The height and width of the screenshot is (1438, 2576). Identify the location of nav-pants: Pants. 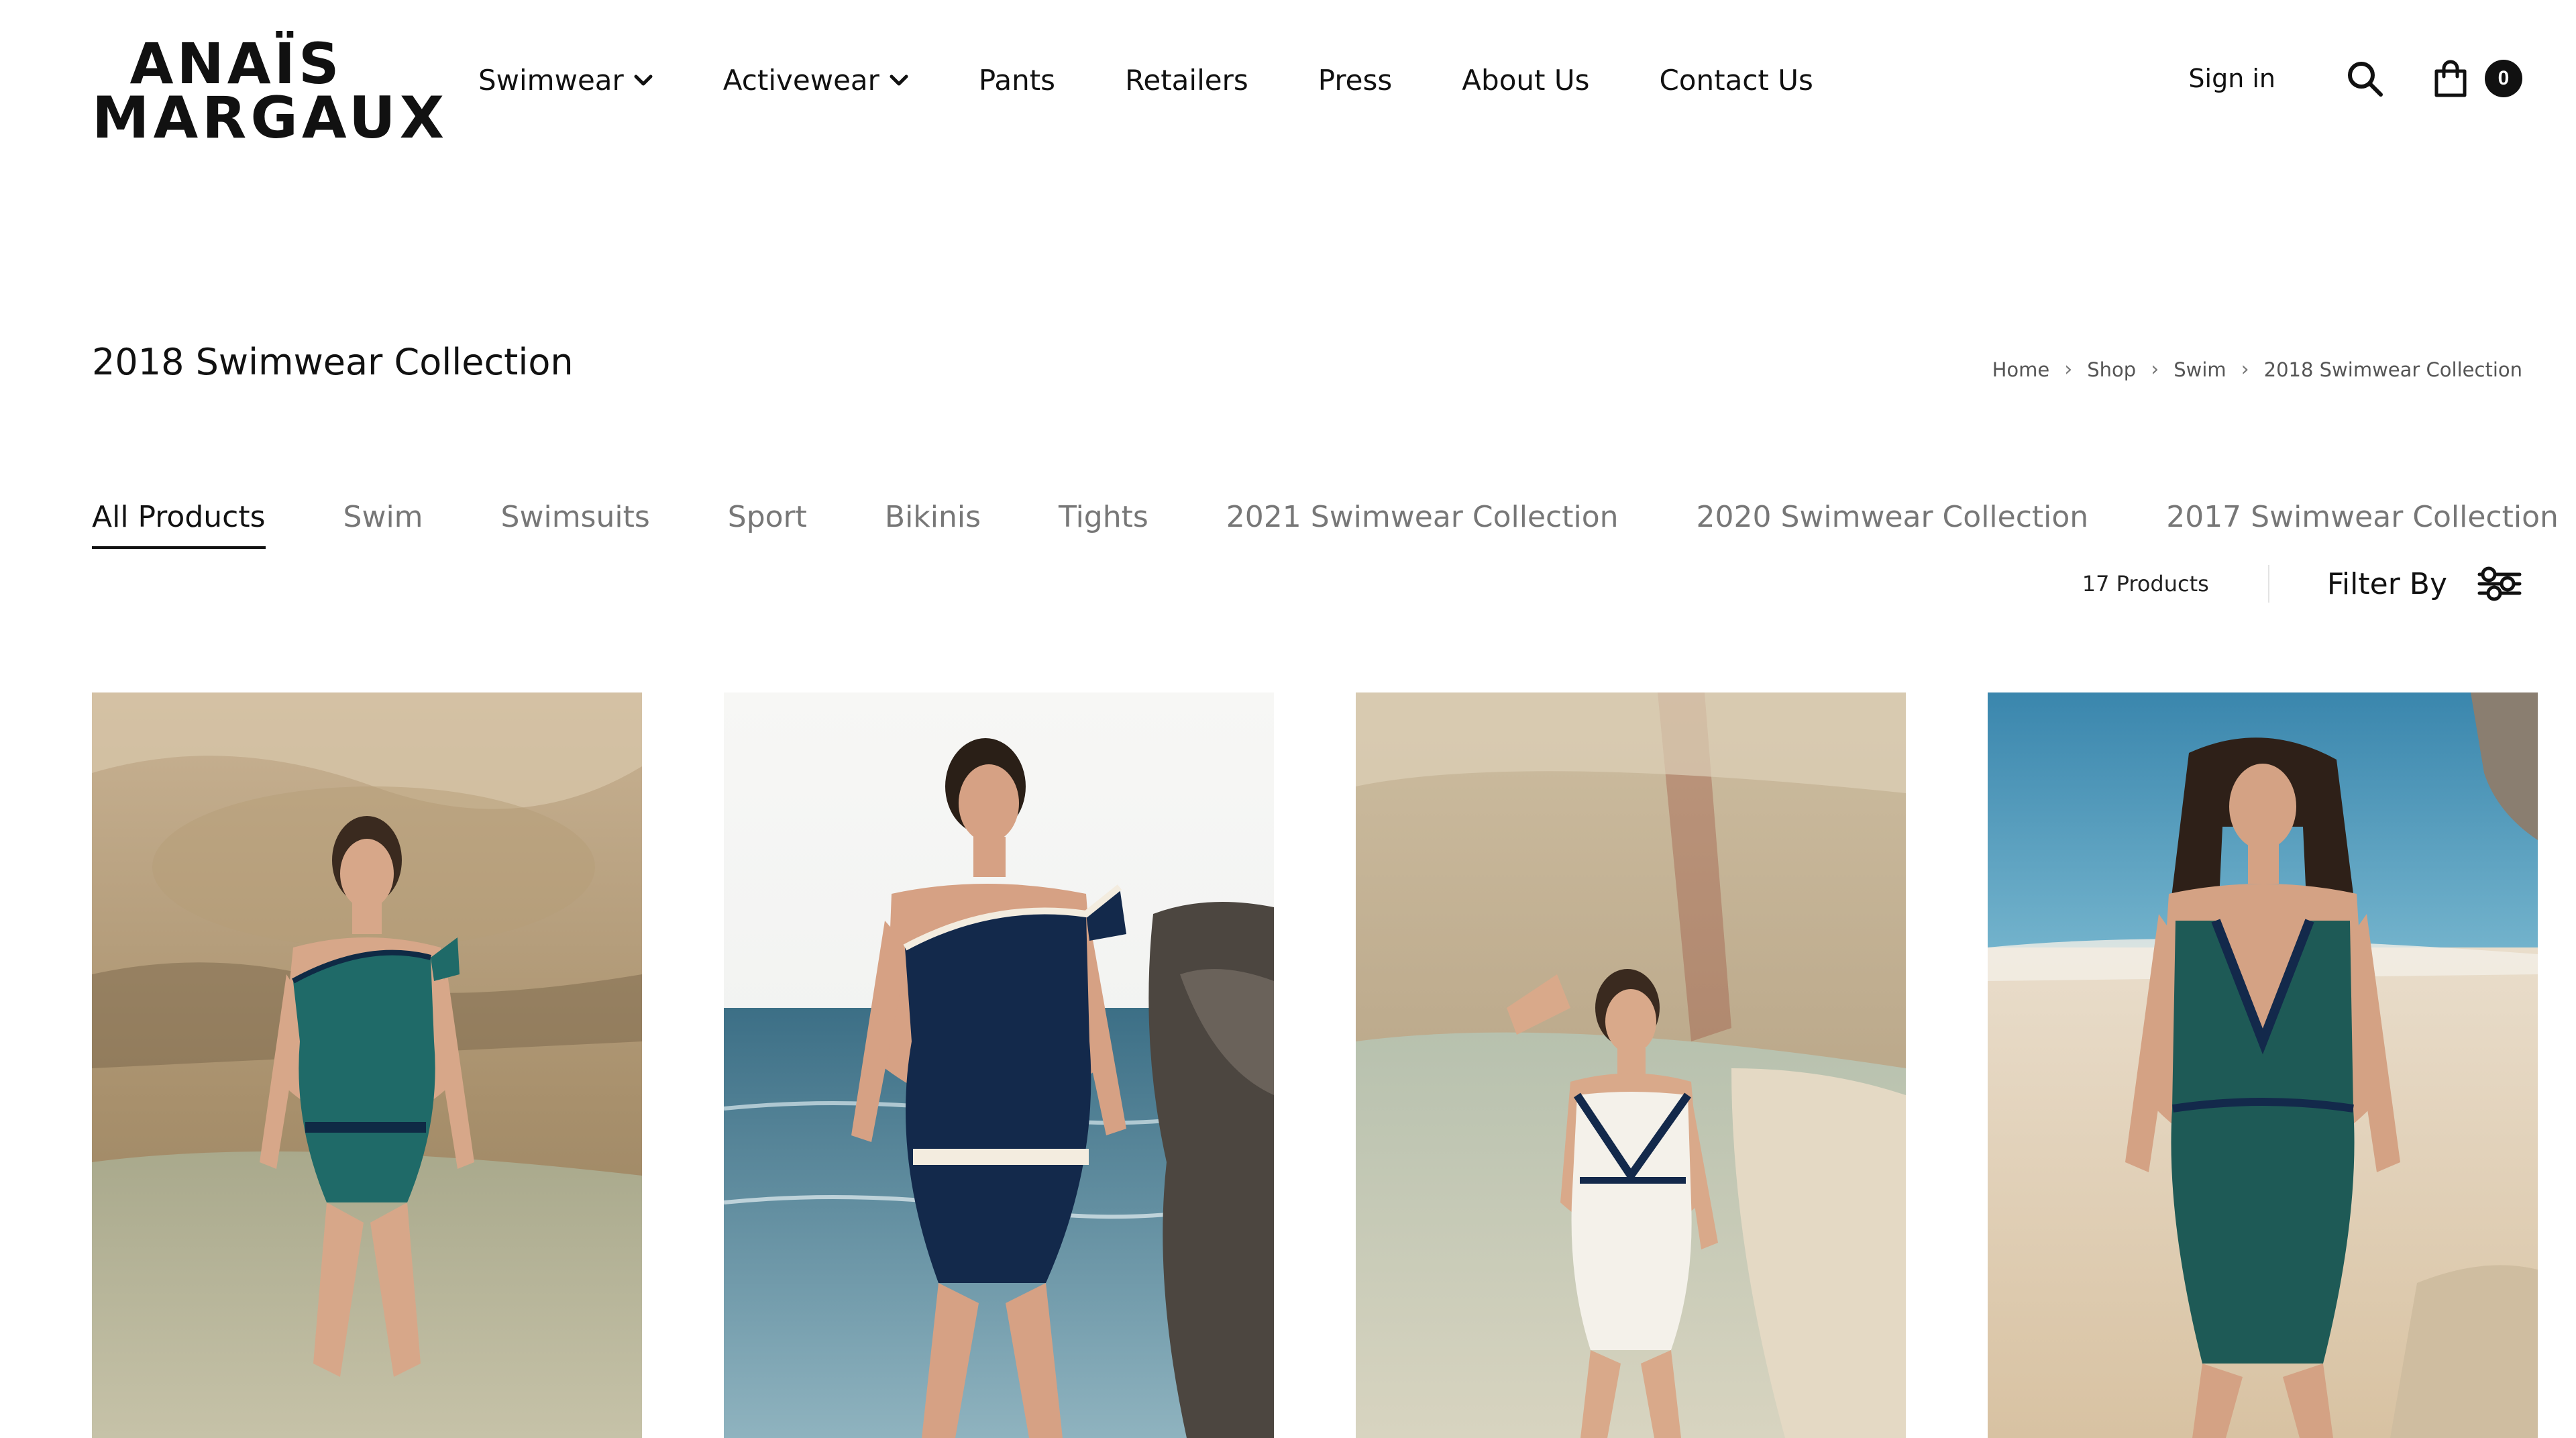
(1017, 81).